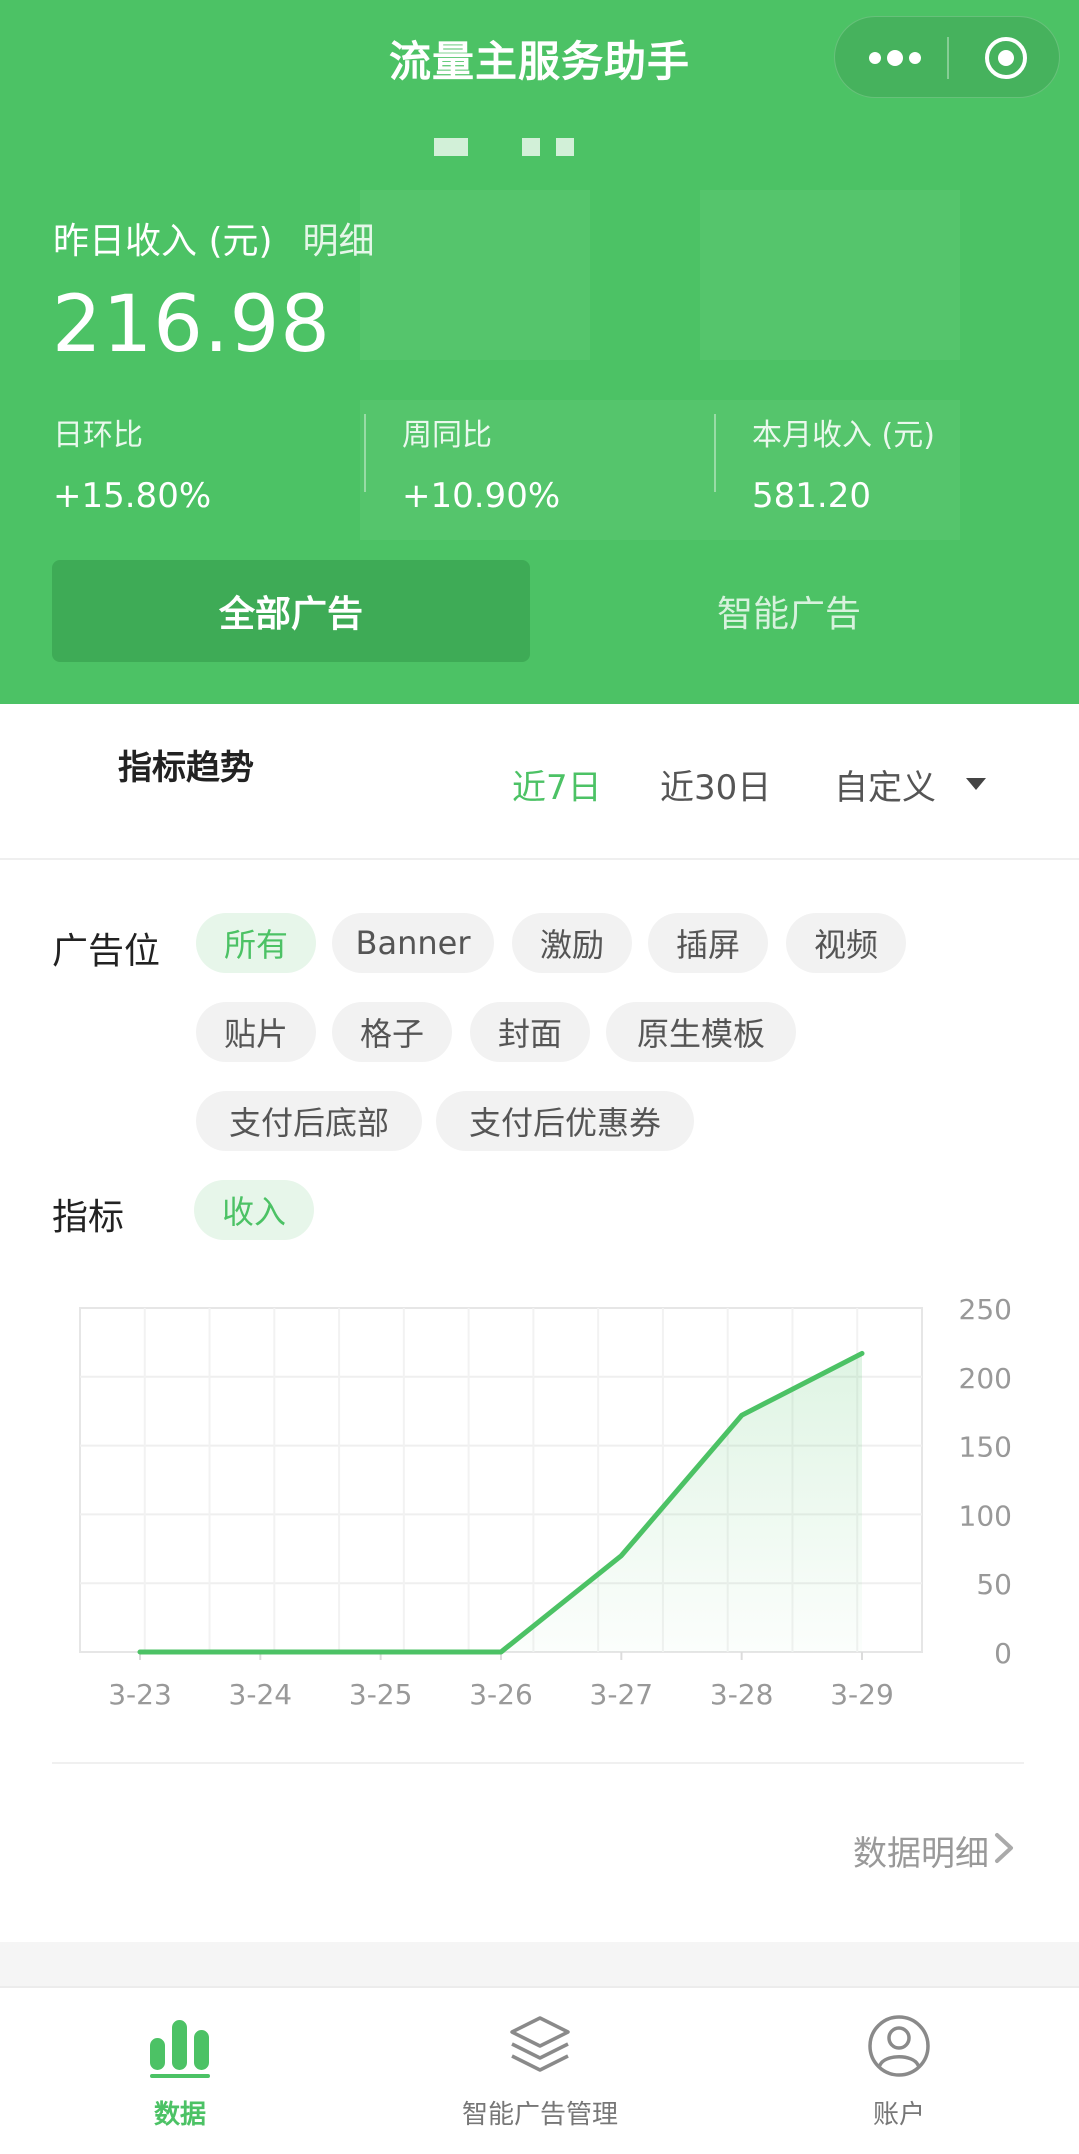 This screenshot has width=1079, height=2154. I want to click on tabbar-item-data: 数据, so click(180, 2071).